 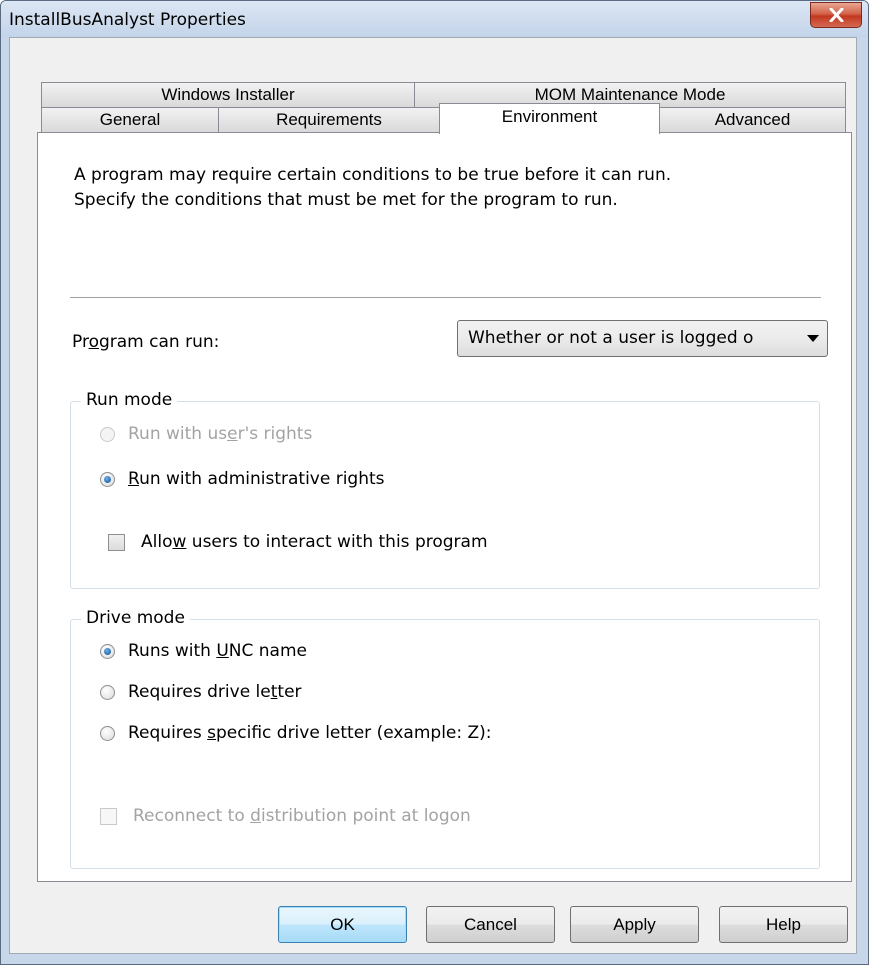 I want to click on access-key: U, so click(x=222, y=651).